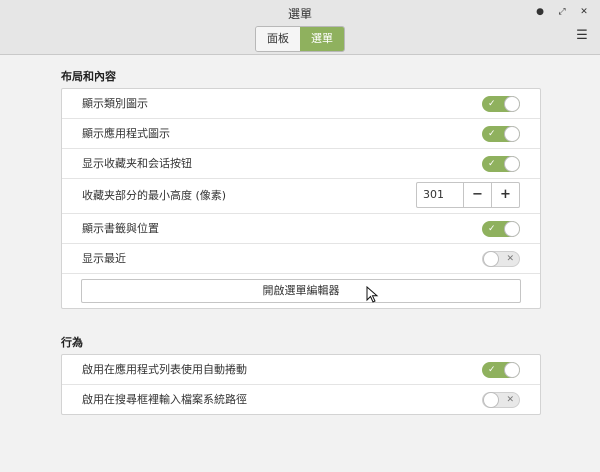 This screenshot has height=472, width=600. Describe the element at coordinates (372, 294) in the screenshot. I see `mouse-pointer-icon` at that location.